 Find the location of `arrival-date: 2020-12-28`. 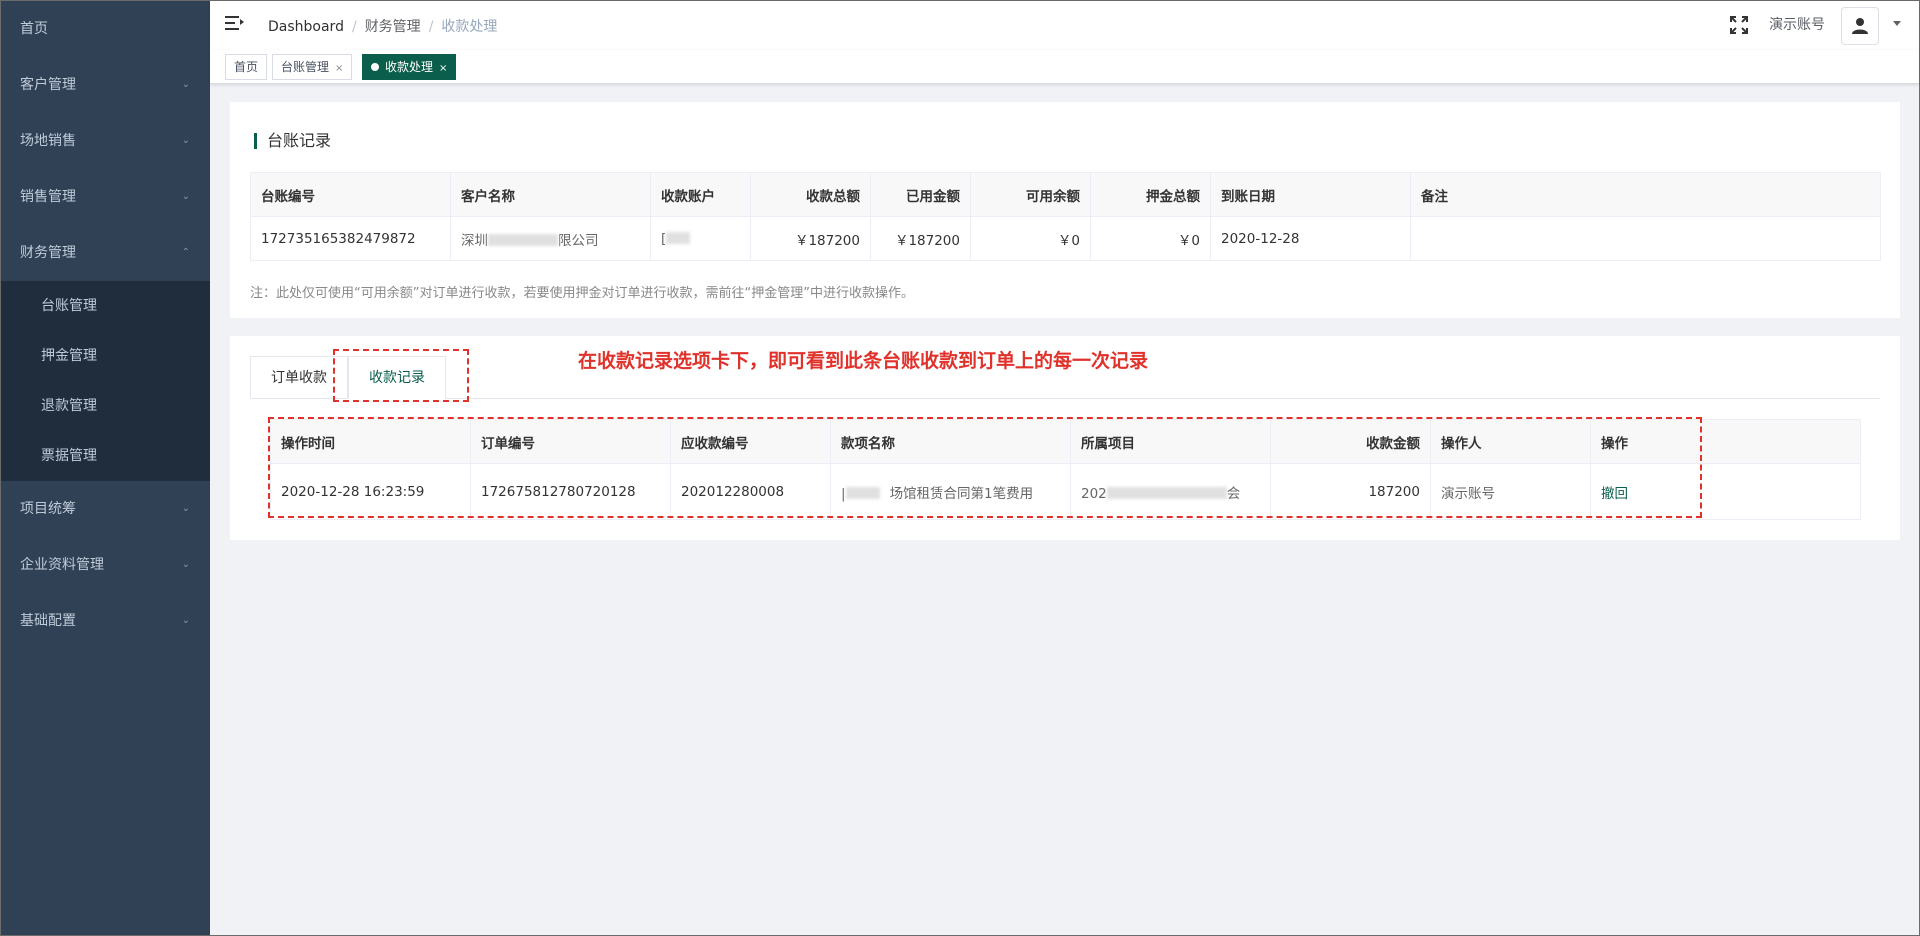

arrival-date: 2020-12-28 is located at coordinates (1310, 238).